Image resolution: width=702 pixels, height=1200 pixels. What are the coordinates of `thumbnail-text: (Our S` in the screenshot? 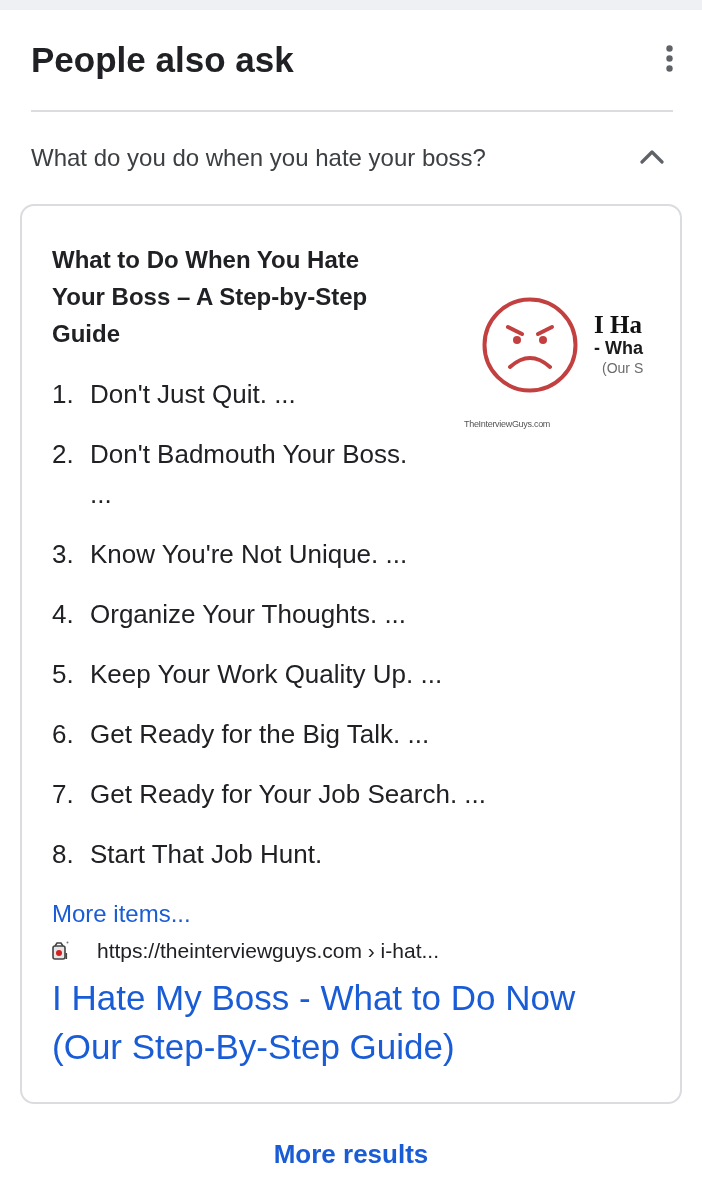 It's located at (623, 368).